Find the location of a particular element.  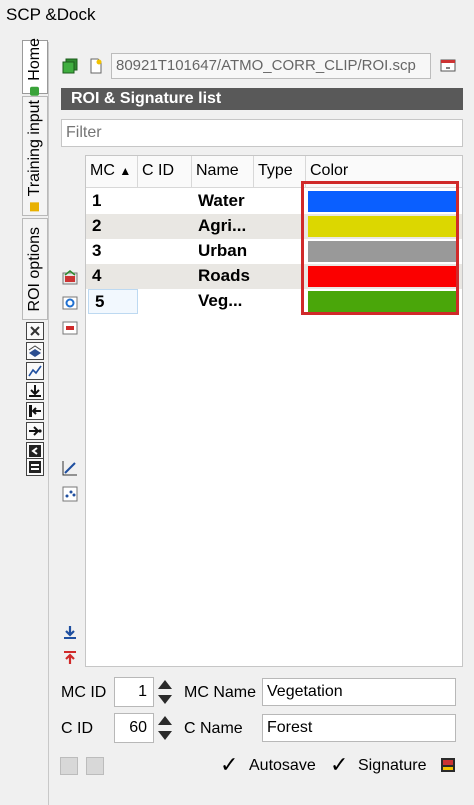

settings-icon is located at coordinates (35, 467).